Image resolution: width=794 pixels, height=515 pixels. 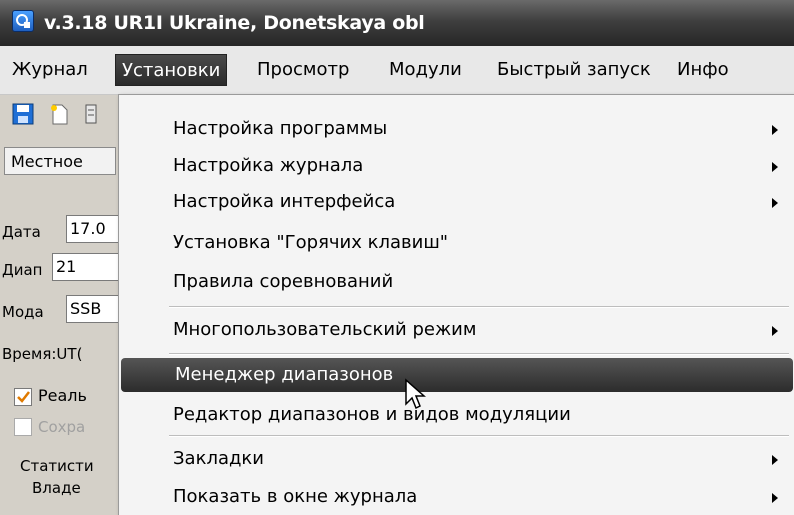 I want to click on realtime-checkbox, so click(x=23, y=397).